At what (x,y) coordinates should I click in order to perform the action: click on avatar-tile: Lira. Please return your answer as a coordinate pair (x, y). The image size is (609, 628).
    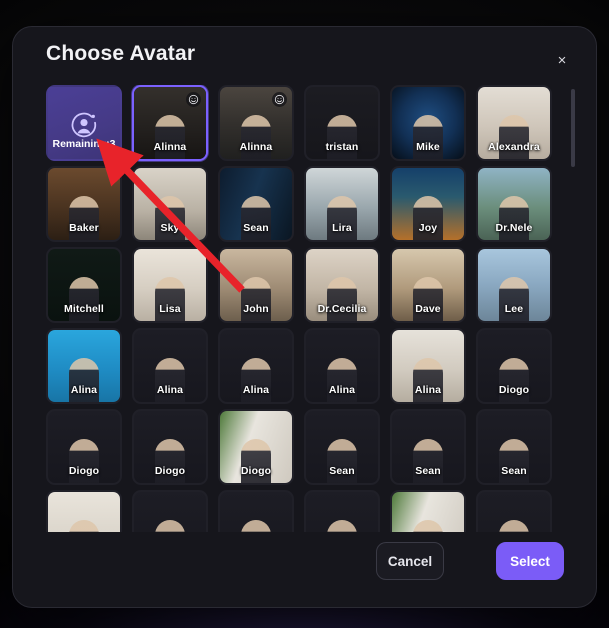
    Looking at the image, I should click on (342, 204).